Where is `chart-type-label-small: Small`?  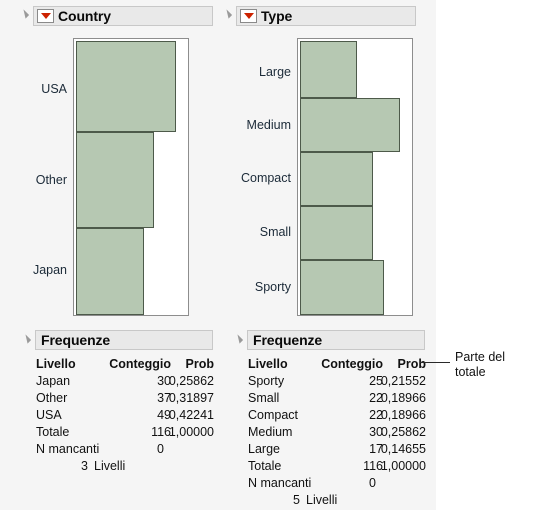 chart-type-label-small: Small is located at coordinates (275, 232).